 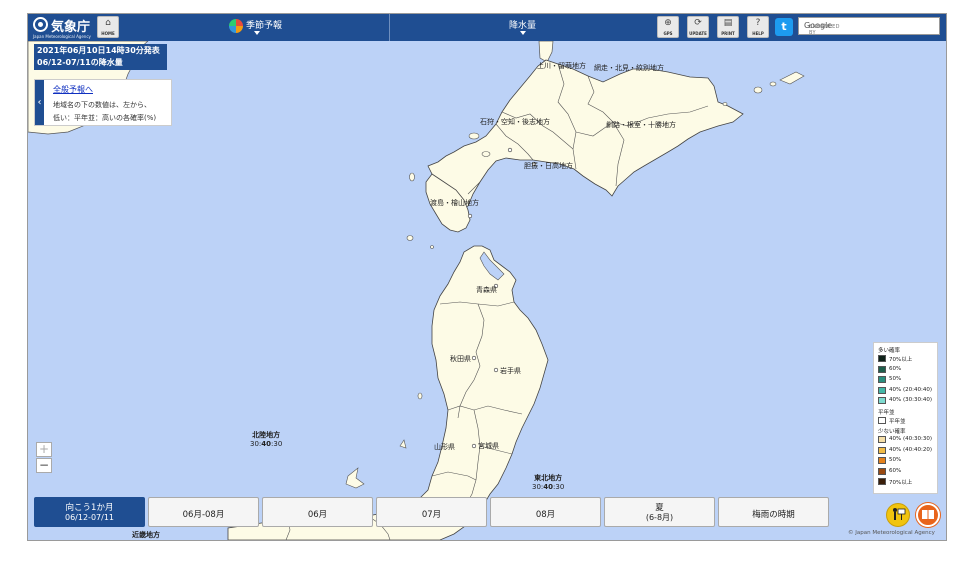 I want to click on gps-button: ⊕ GPS, so click(x=668, y=27).